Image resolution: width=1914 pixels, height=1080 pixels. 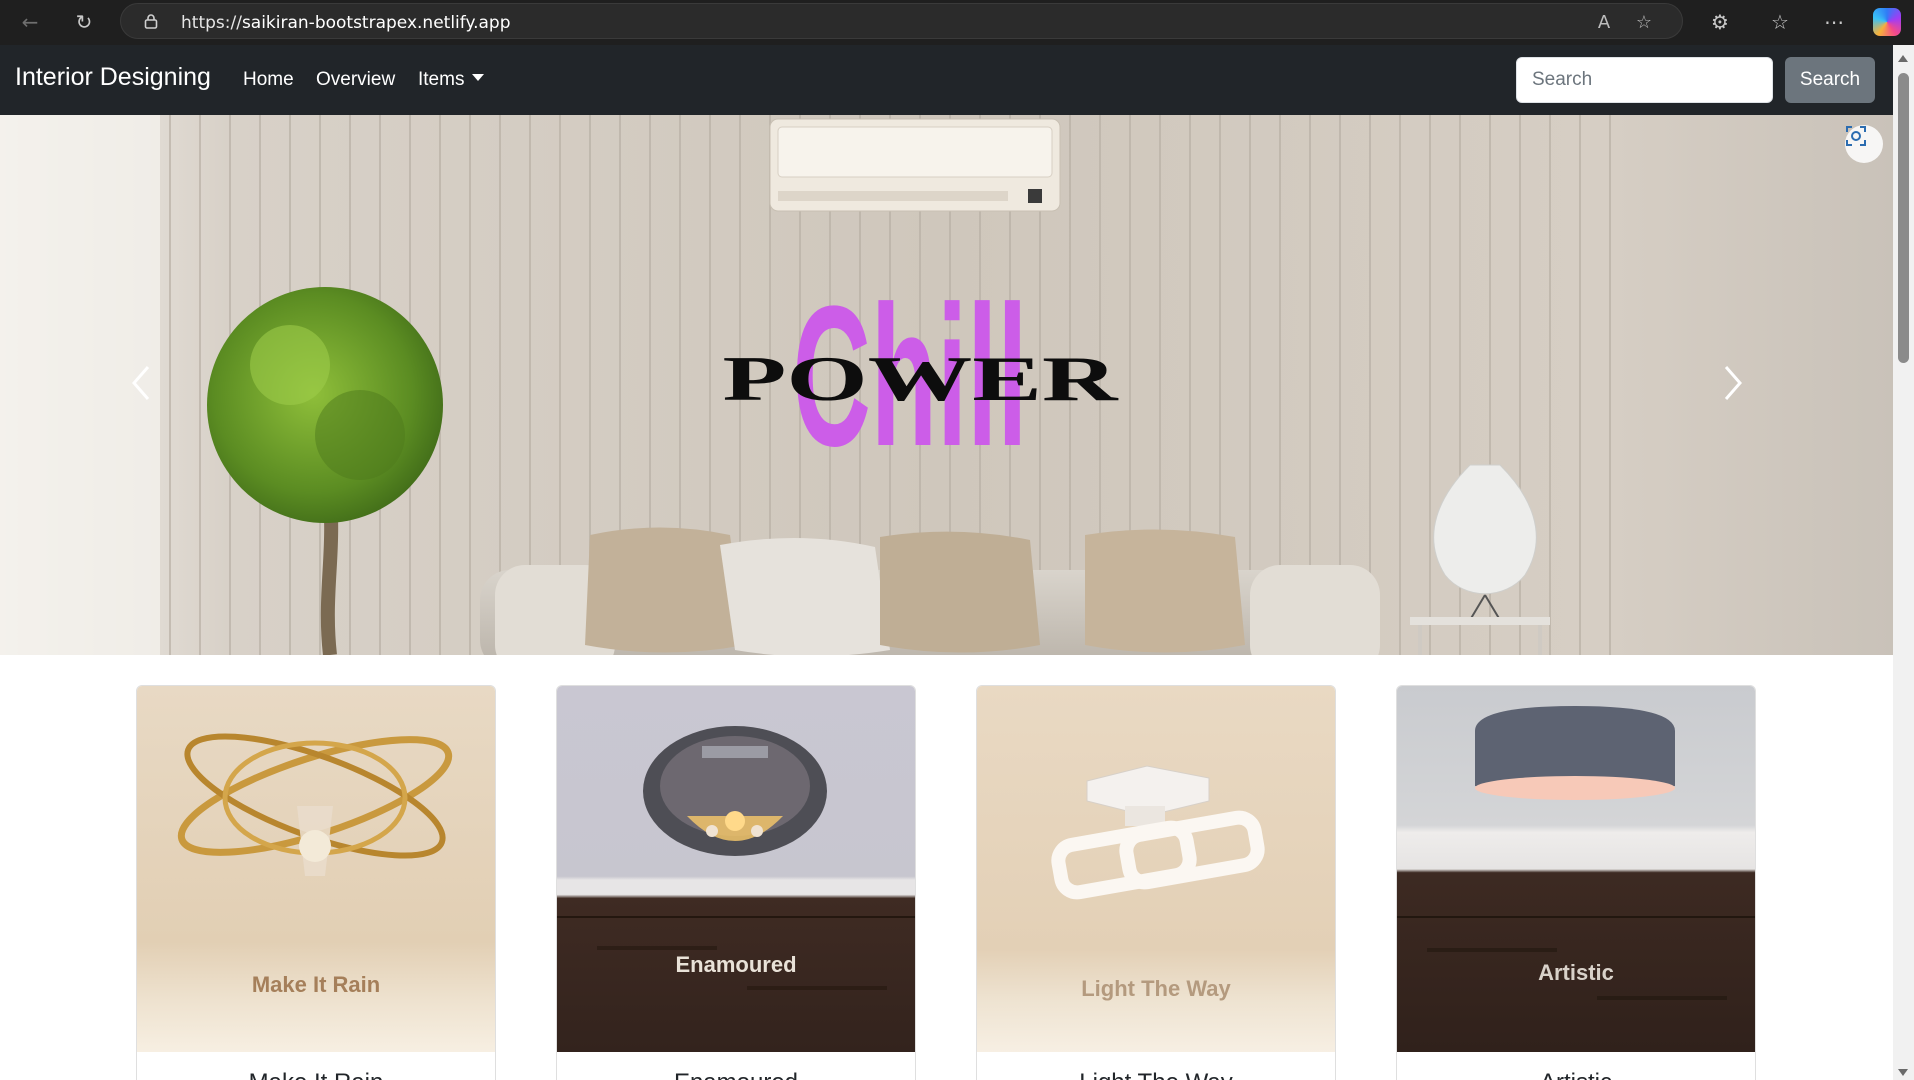 What do you see at coordinates (1830, 80) in the screenshot?
I see `search-button: Search` at bounding box center [1830, 80].